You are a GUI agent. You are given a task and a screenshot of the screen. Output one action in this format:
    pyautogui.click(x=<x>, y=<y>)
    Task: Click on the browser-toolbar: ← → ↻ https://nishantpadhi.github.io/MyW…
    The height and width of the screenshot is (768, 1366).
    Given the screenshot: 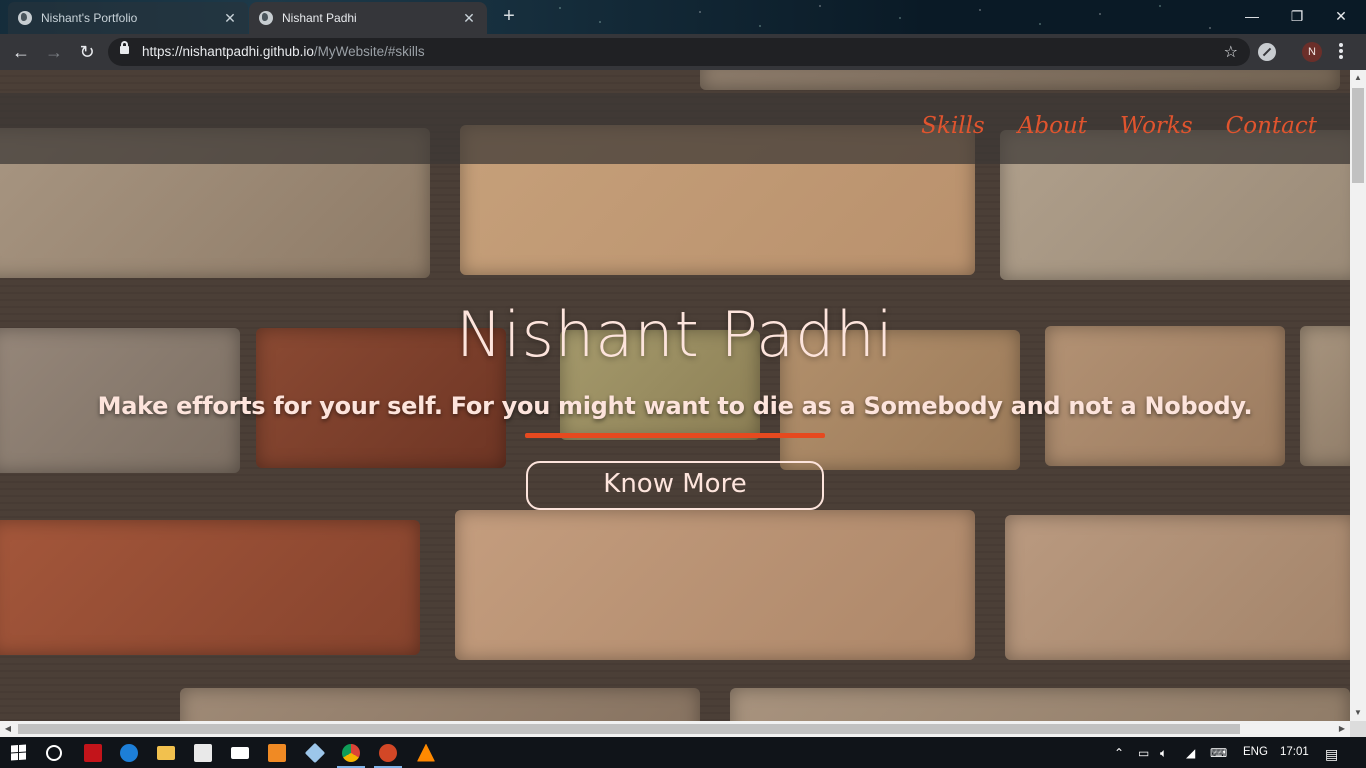 What is the action you would take?
    pyautogui.click(x=683, y=52)
    